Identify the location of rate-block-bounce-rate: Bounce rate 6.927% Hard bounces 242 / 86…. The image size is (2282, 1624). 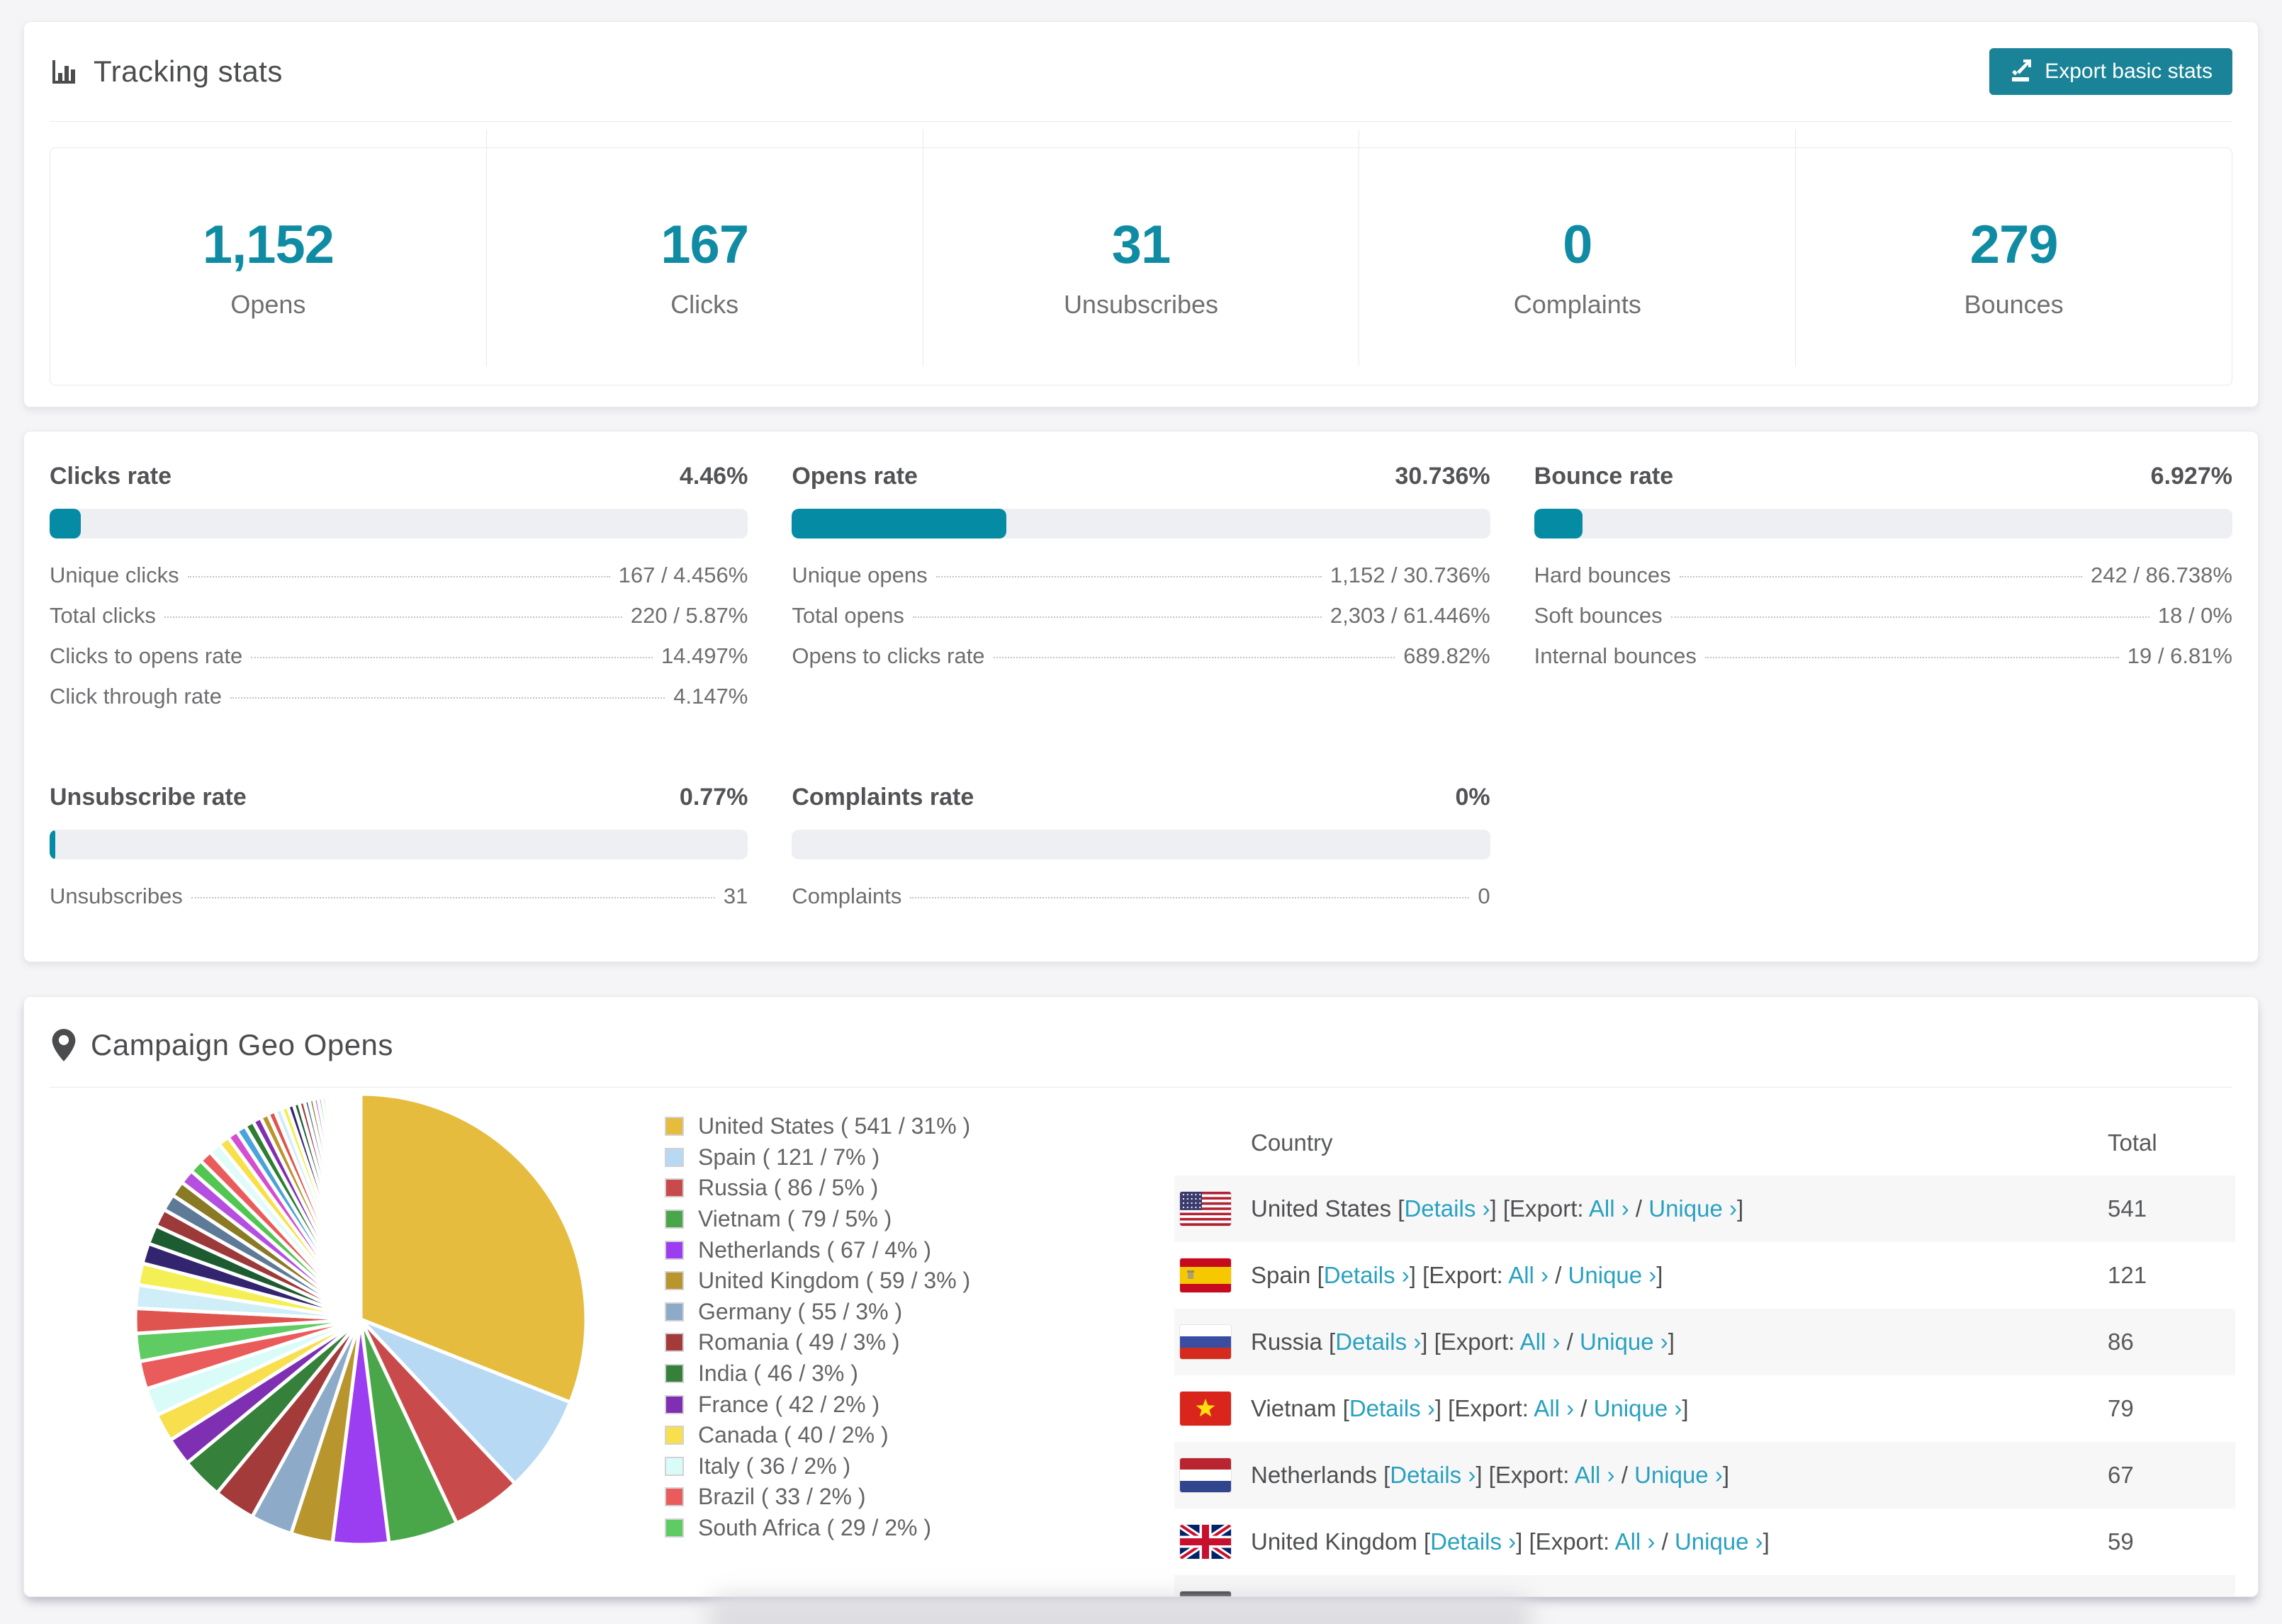
(1883, 593).